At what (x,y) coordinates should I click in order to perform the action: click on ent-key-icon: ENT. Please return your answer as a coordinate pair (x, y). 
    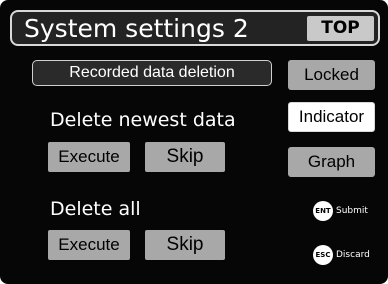
    Looking at the image, I should click on (323, 211).